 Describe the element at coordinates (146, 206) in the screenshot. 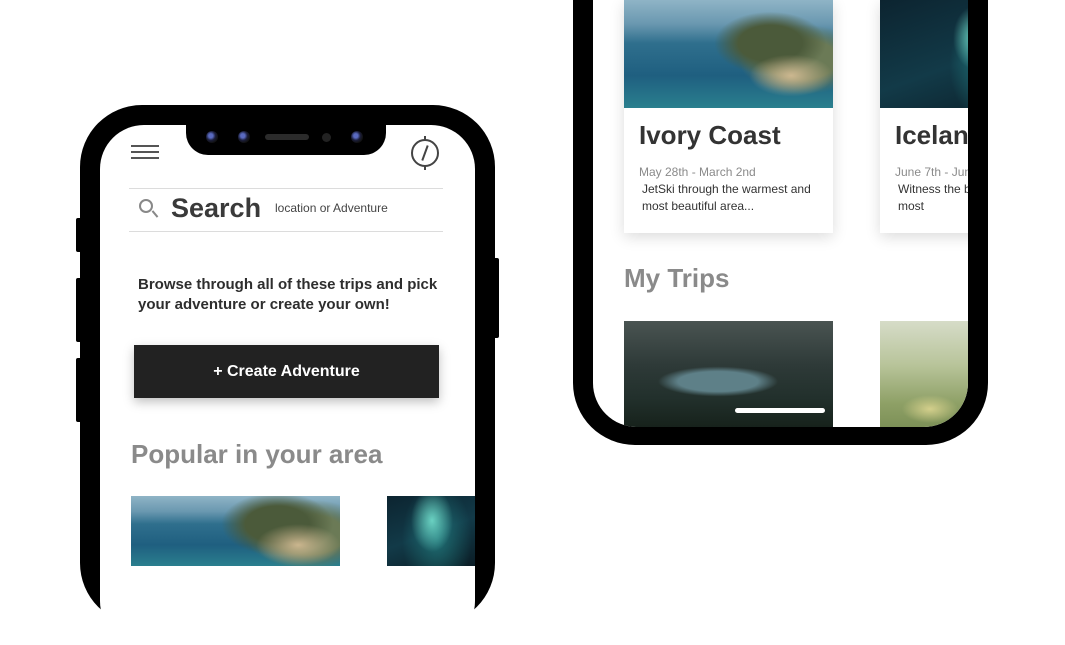

I see `search-icon` at that location.